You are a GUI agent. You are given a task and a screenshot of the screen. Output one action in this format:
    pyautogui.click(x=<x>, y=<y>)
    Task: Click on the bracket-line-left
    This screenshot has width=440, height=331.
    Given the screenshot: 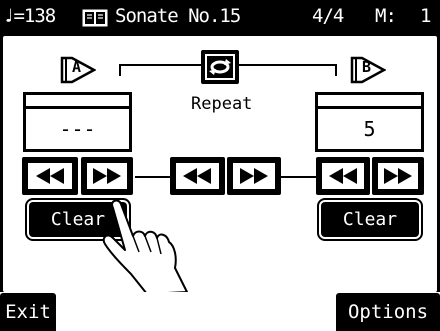 What is the action you would take?
    pyautogui.click(x=160, y=65)
    